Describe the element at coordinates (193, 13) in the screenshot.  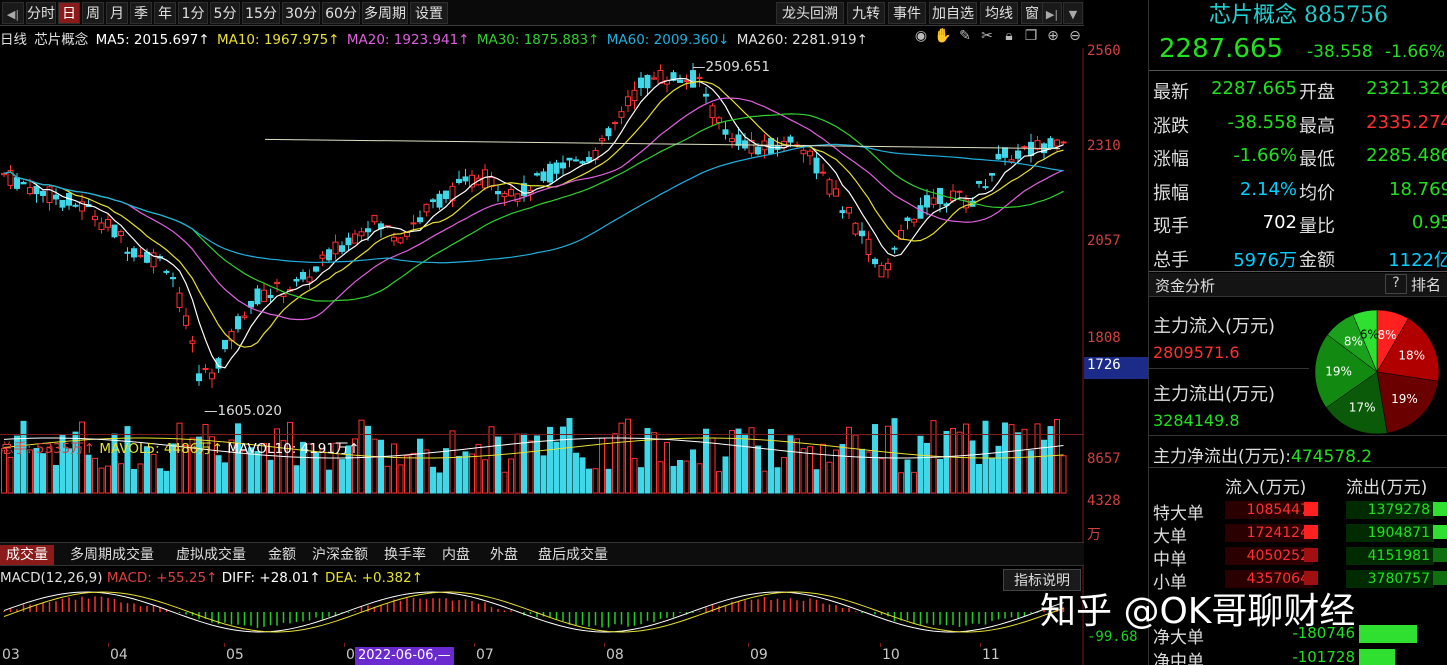
I see `period-tab: 1分` at that location.